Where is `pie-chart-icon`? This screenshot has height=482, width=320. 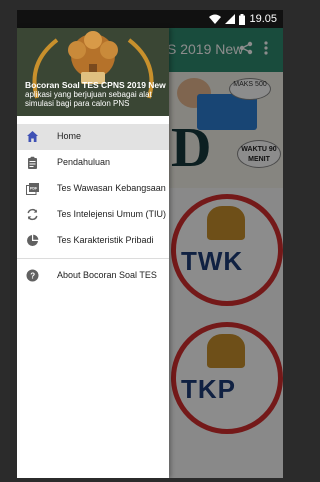 pie-chart-icon is located at coordinates (33, 240).